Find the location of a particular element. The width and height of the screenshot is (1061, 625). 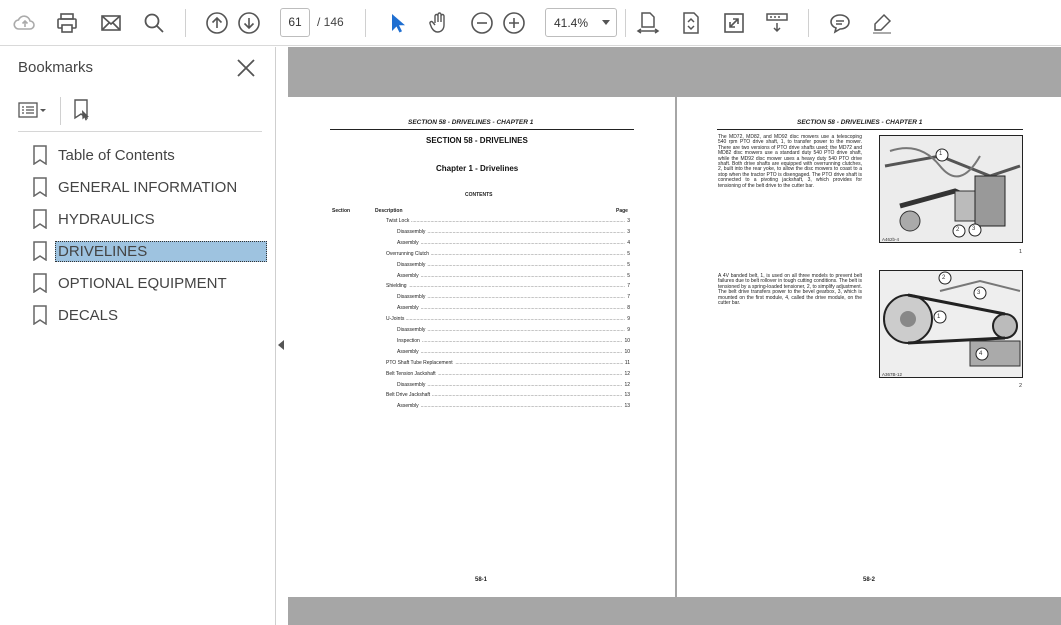

toc-entry-text: Belt Drive Jackshaft is located at coordinates (409, 395).